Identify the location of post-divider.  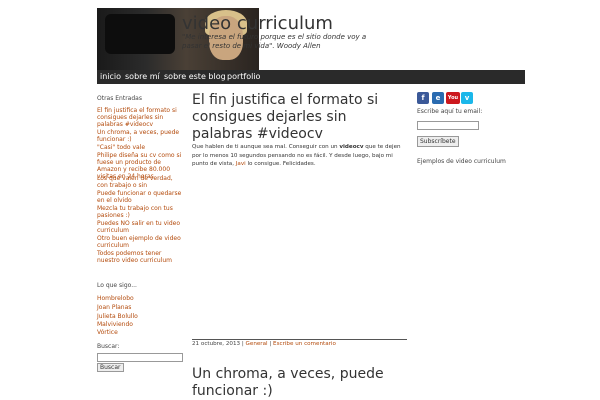
(299, 339).